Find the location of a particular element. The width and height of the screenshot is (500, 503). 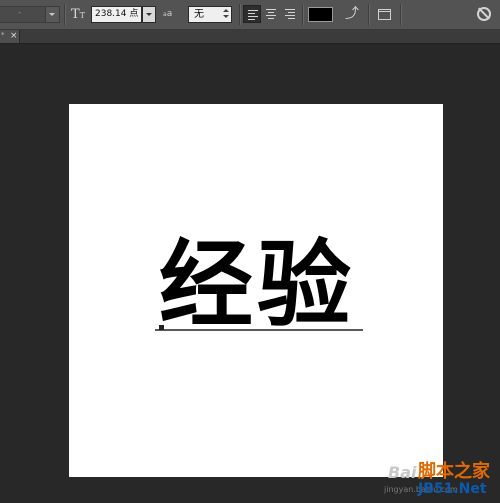

tab-modified-mark: * is located at coordinates (3, 35).